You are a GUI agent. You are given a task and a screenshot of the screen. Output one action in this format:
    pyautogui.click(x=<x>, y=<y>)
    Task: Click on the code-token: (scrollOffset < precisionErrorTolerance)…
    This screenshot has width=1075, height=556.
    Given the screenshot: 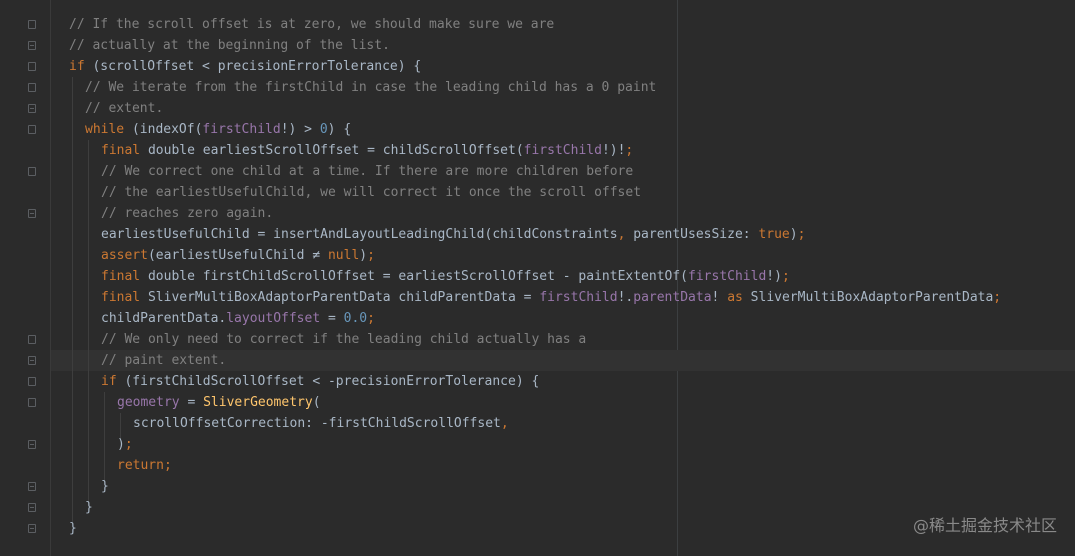 What is the action you would take?
    pyautogui.click(x=253, y=66)
    